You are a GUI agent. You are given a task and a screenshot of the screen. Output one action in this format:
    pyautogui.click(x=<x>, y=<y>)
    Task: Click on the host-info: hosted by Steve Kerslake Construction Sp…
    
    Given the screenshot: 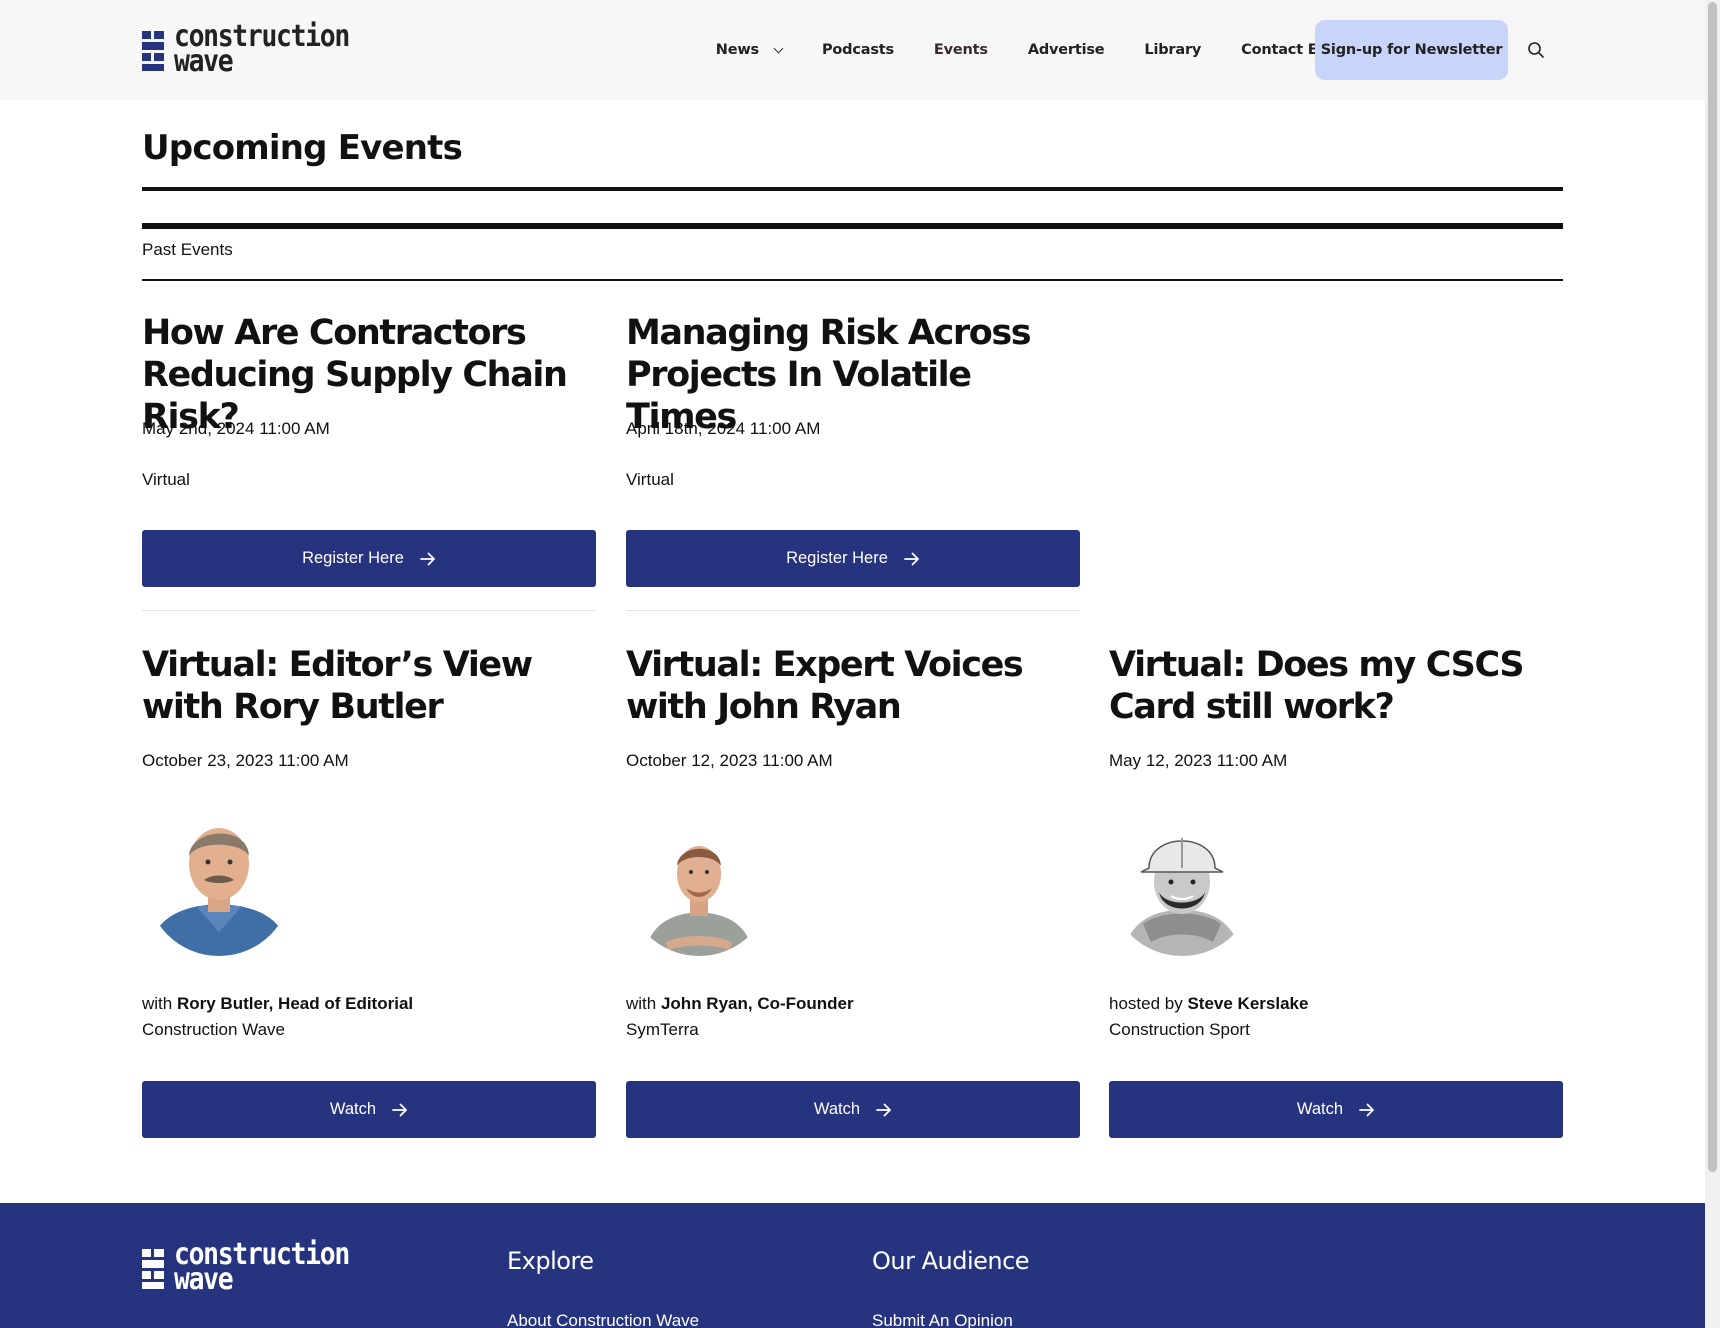 What is the action you would take?
    pyautogui.click(x=1208, y=1017)
    